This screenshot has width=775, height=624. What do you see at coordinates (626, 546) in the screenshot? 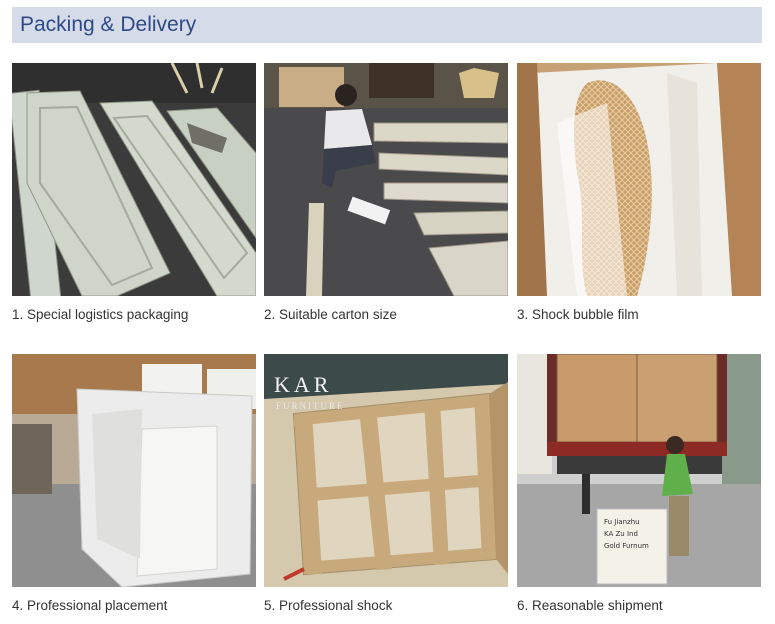
I see `sign-line-3: Gold Furnum` at bounding box center [626, 546].